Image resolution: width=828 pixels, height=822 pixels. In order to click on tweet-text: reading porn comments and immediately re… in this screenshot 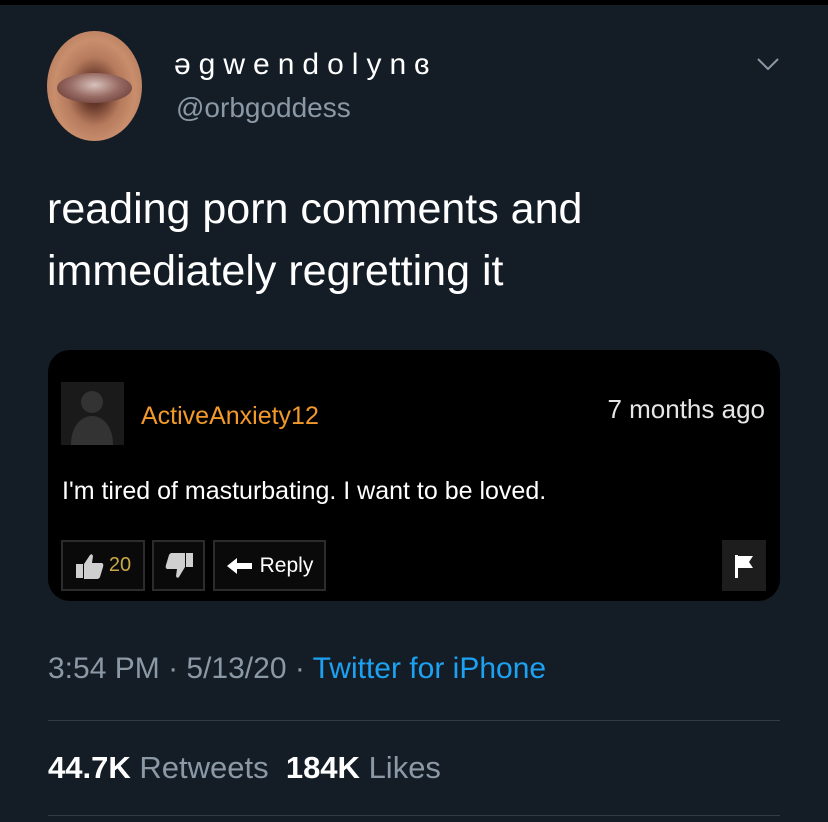, I will do `click(407, 240)`.